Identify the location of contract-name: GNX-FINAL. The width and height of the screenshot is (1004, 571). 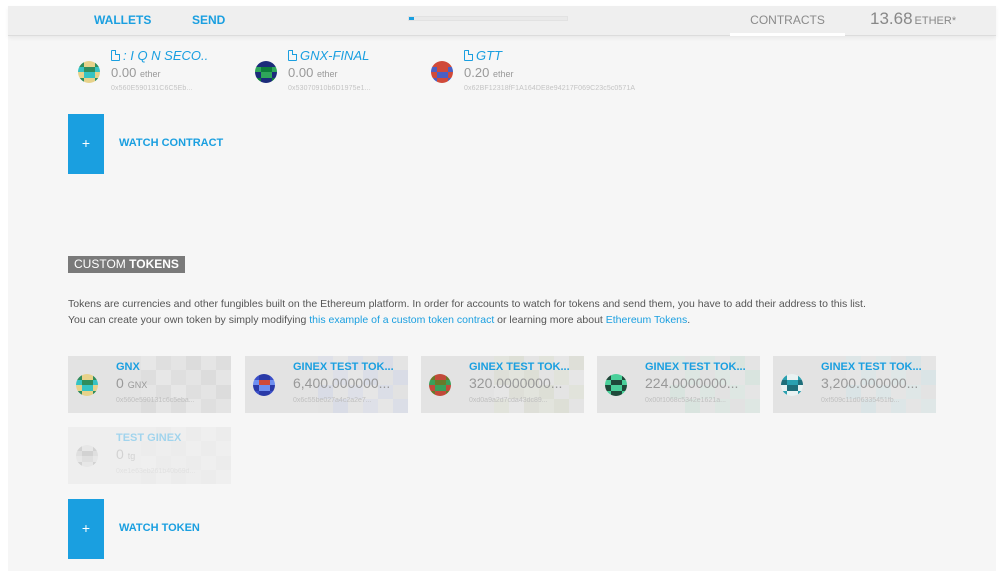
(328, 55).